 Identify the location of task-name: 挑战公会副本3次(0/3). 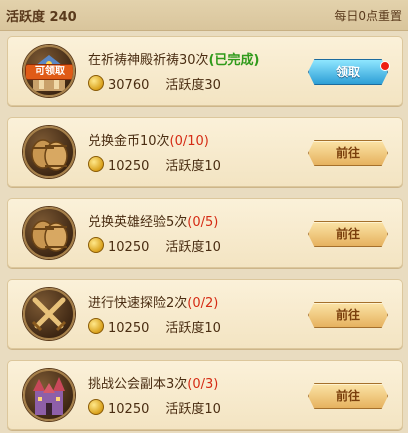
(153, 384).